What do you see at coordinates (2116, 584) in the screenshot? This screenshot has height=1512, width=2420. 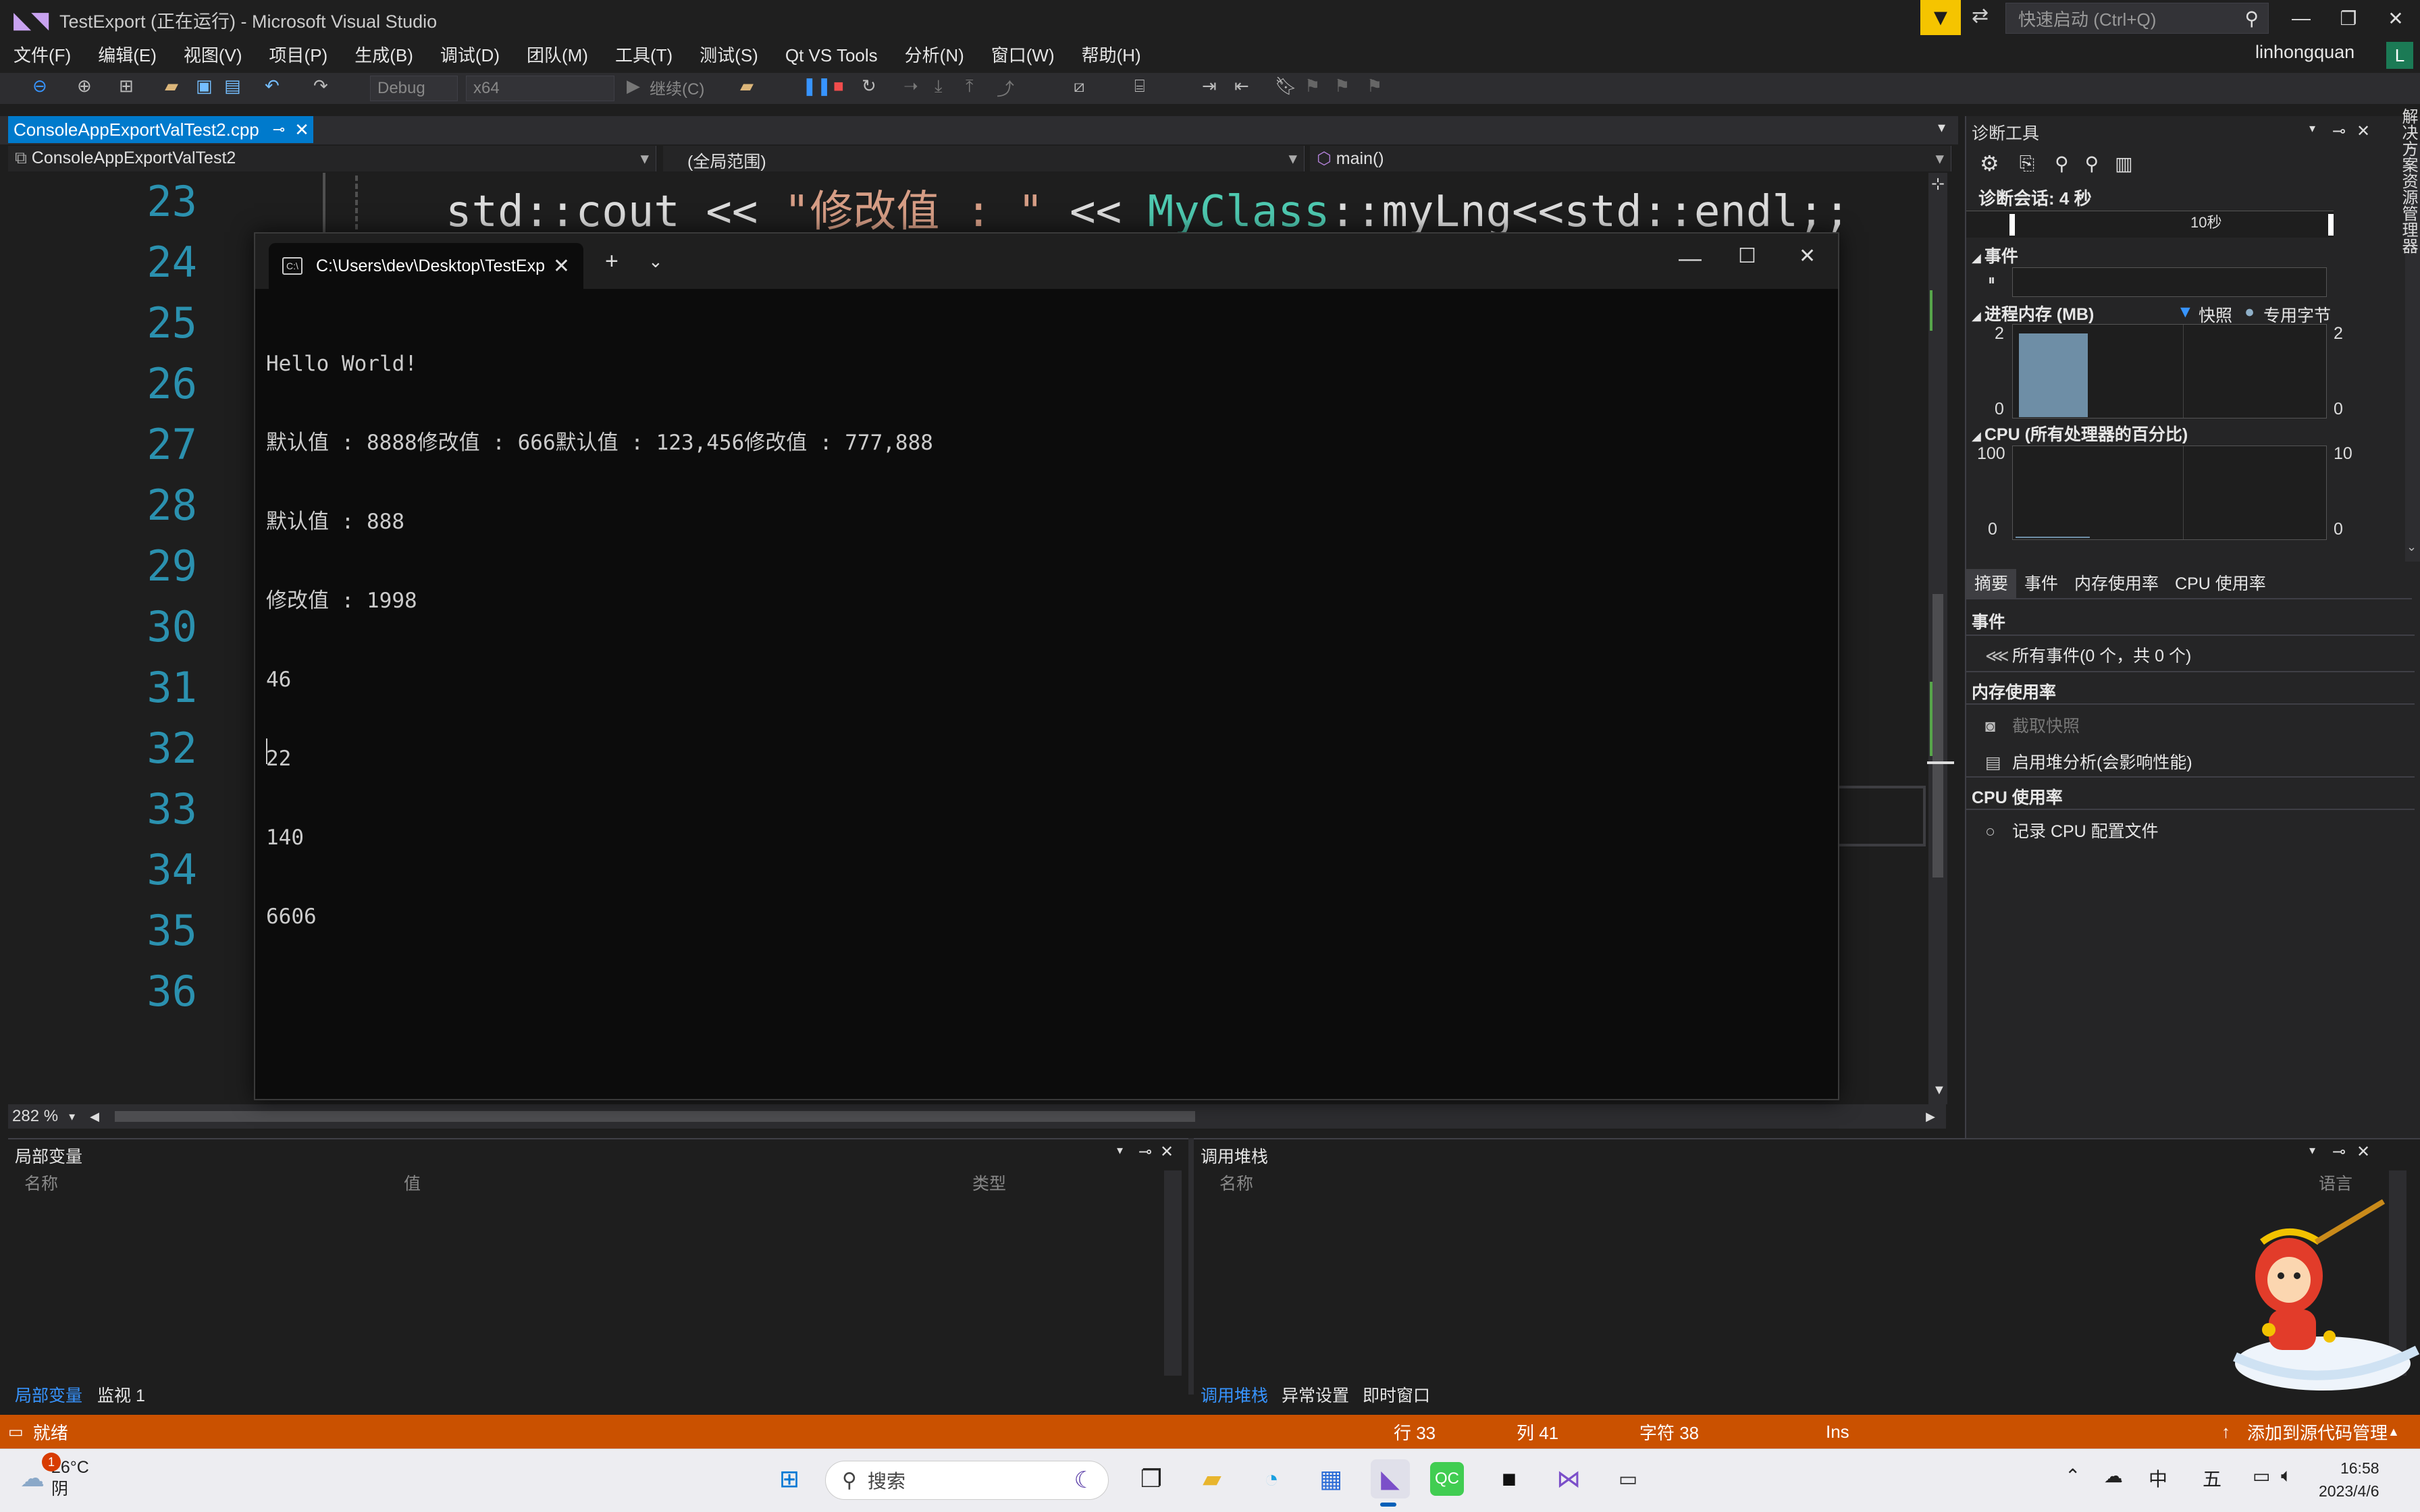 I see `tab-memory-usage: 内存使用率` at bounding box center [2116, 584].